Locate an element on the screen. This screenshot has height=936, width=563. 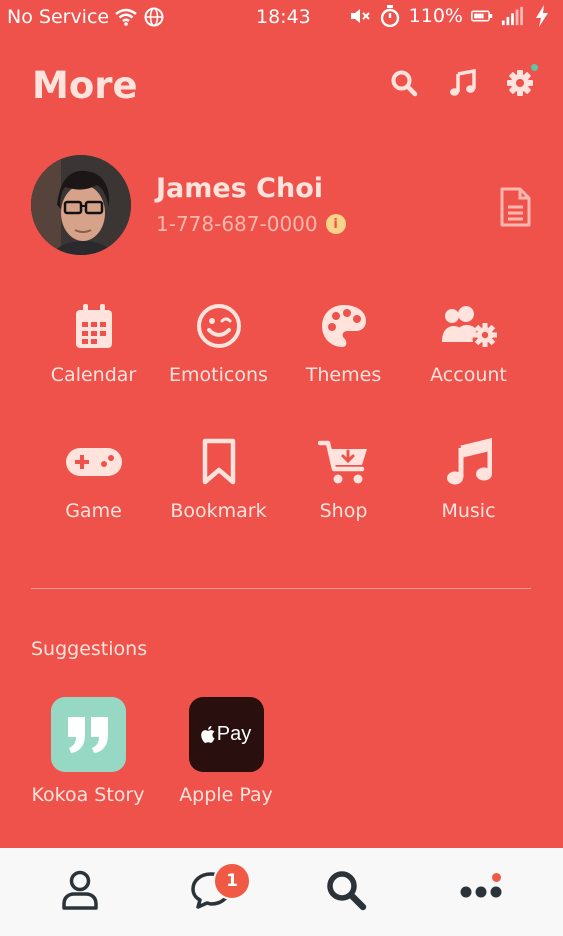
clock: 18:43 is located at coordinates (283, 17).